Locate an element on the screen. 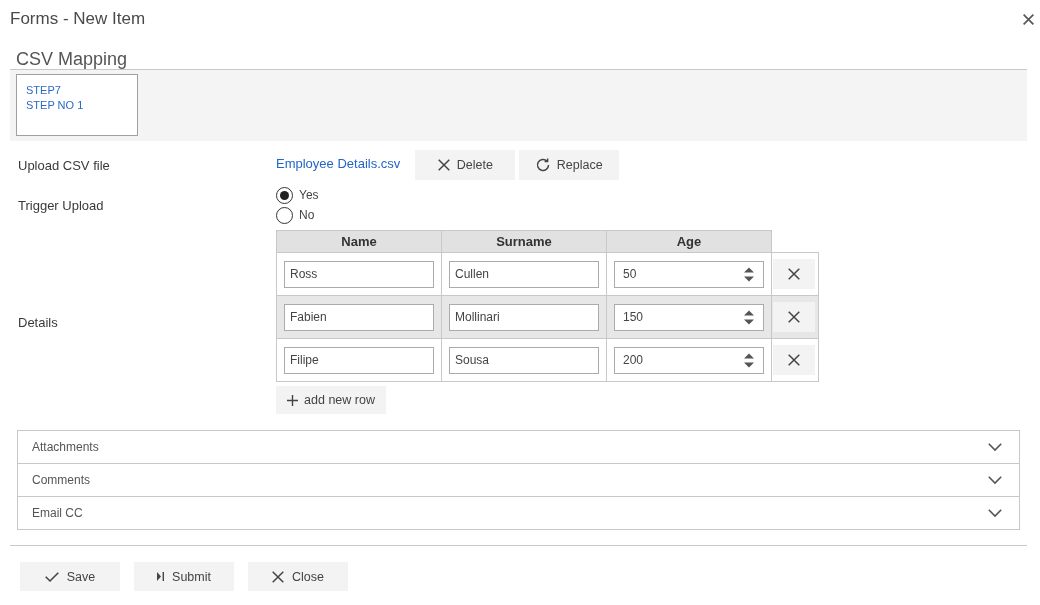 The width and height of the screenshot is (1040, 605). column-header: Age is located at coordinates (689, 241).